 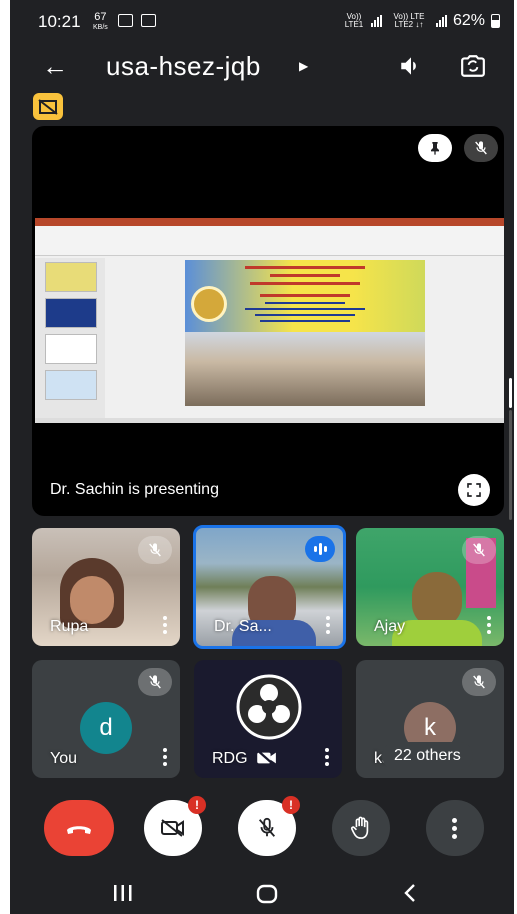 What do you see at coordinates (134, 489) in the screenshot?
I see `presenter-label: Dr. Sachin is presenting` at bounding box center [134, 489].